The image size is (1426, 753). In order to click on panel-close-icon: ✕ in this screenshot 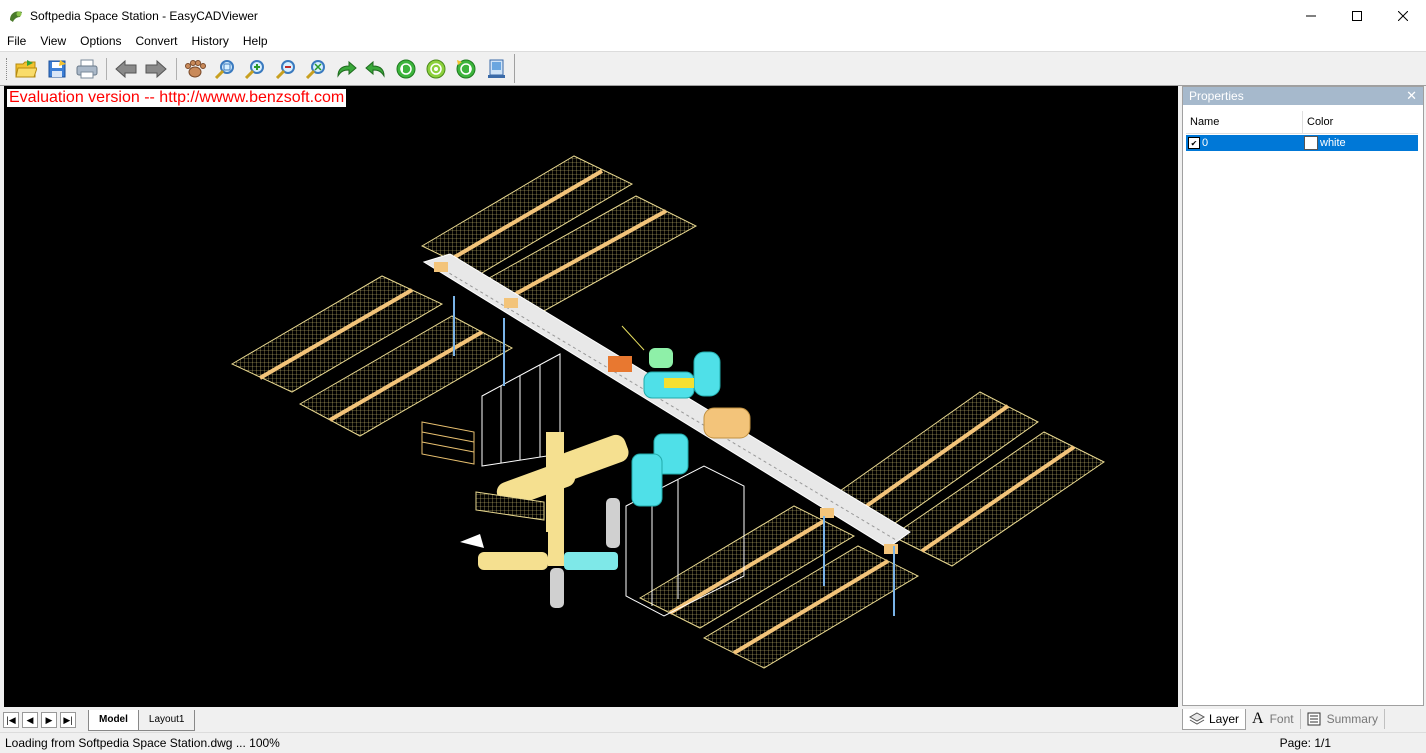, I will do `click(1411, 96)`.